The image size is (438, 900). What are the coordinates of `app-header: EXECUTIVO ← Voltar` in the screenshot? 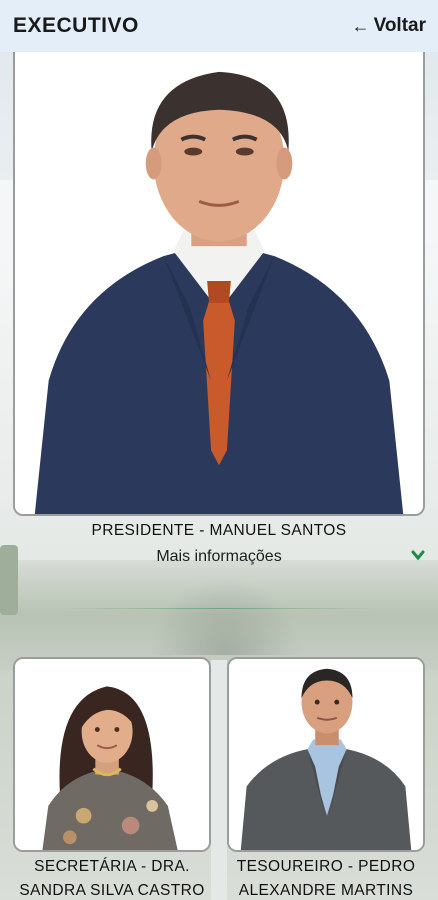 It's located at (219, 26).